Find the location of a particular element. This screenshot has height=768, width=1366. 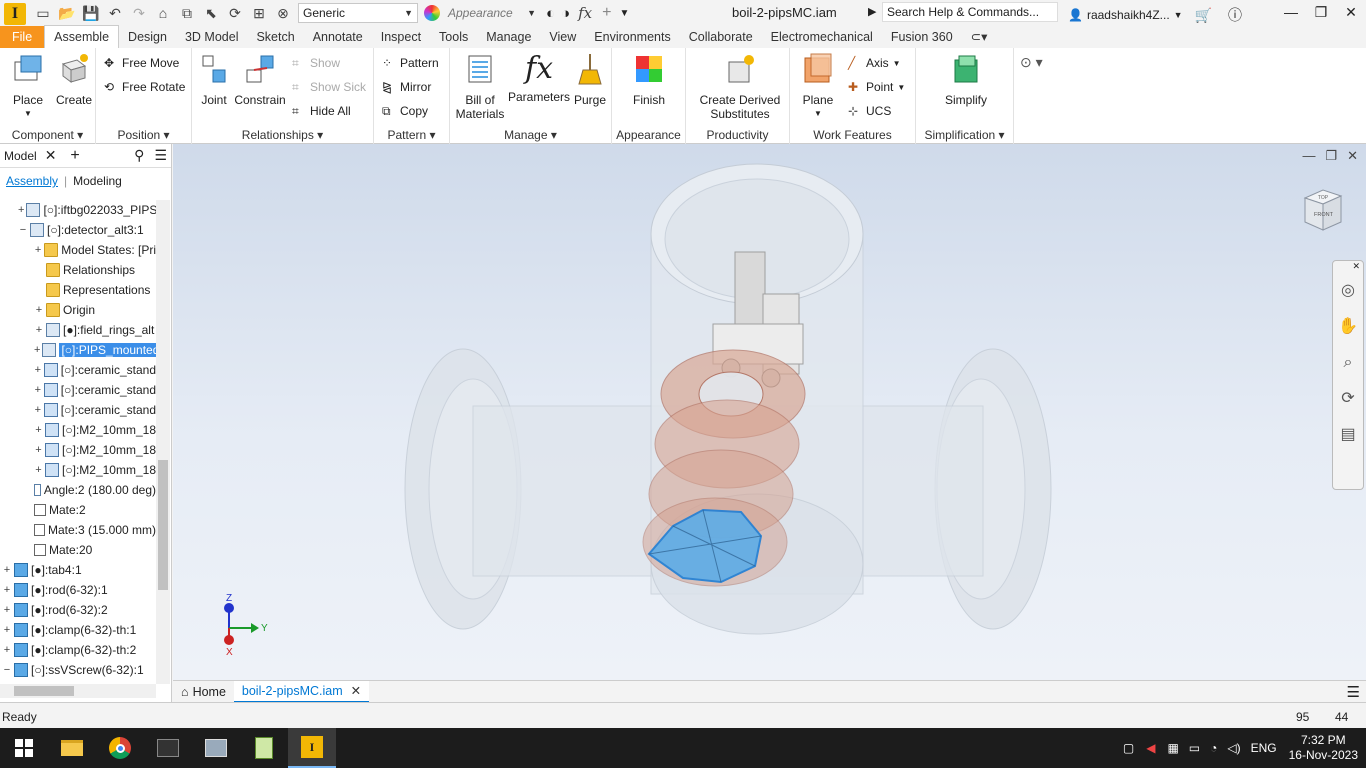

tree-item: + [●]:tab4:1 is located at coordinates (78, 570).